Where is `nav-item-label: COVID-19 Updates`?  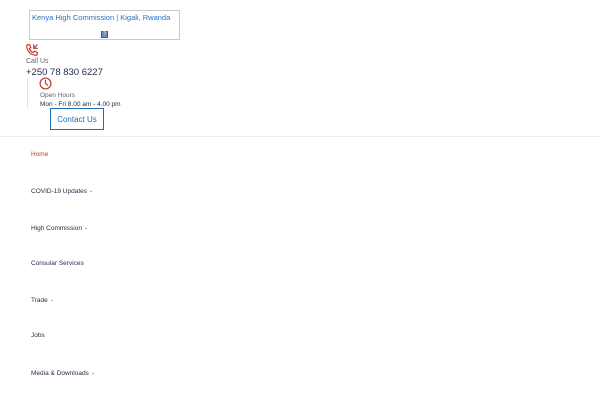 nav-item-label: COVID-19 Updates is located at coordinates (59, 192).